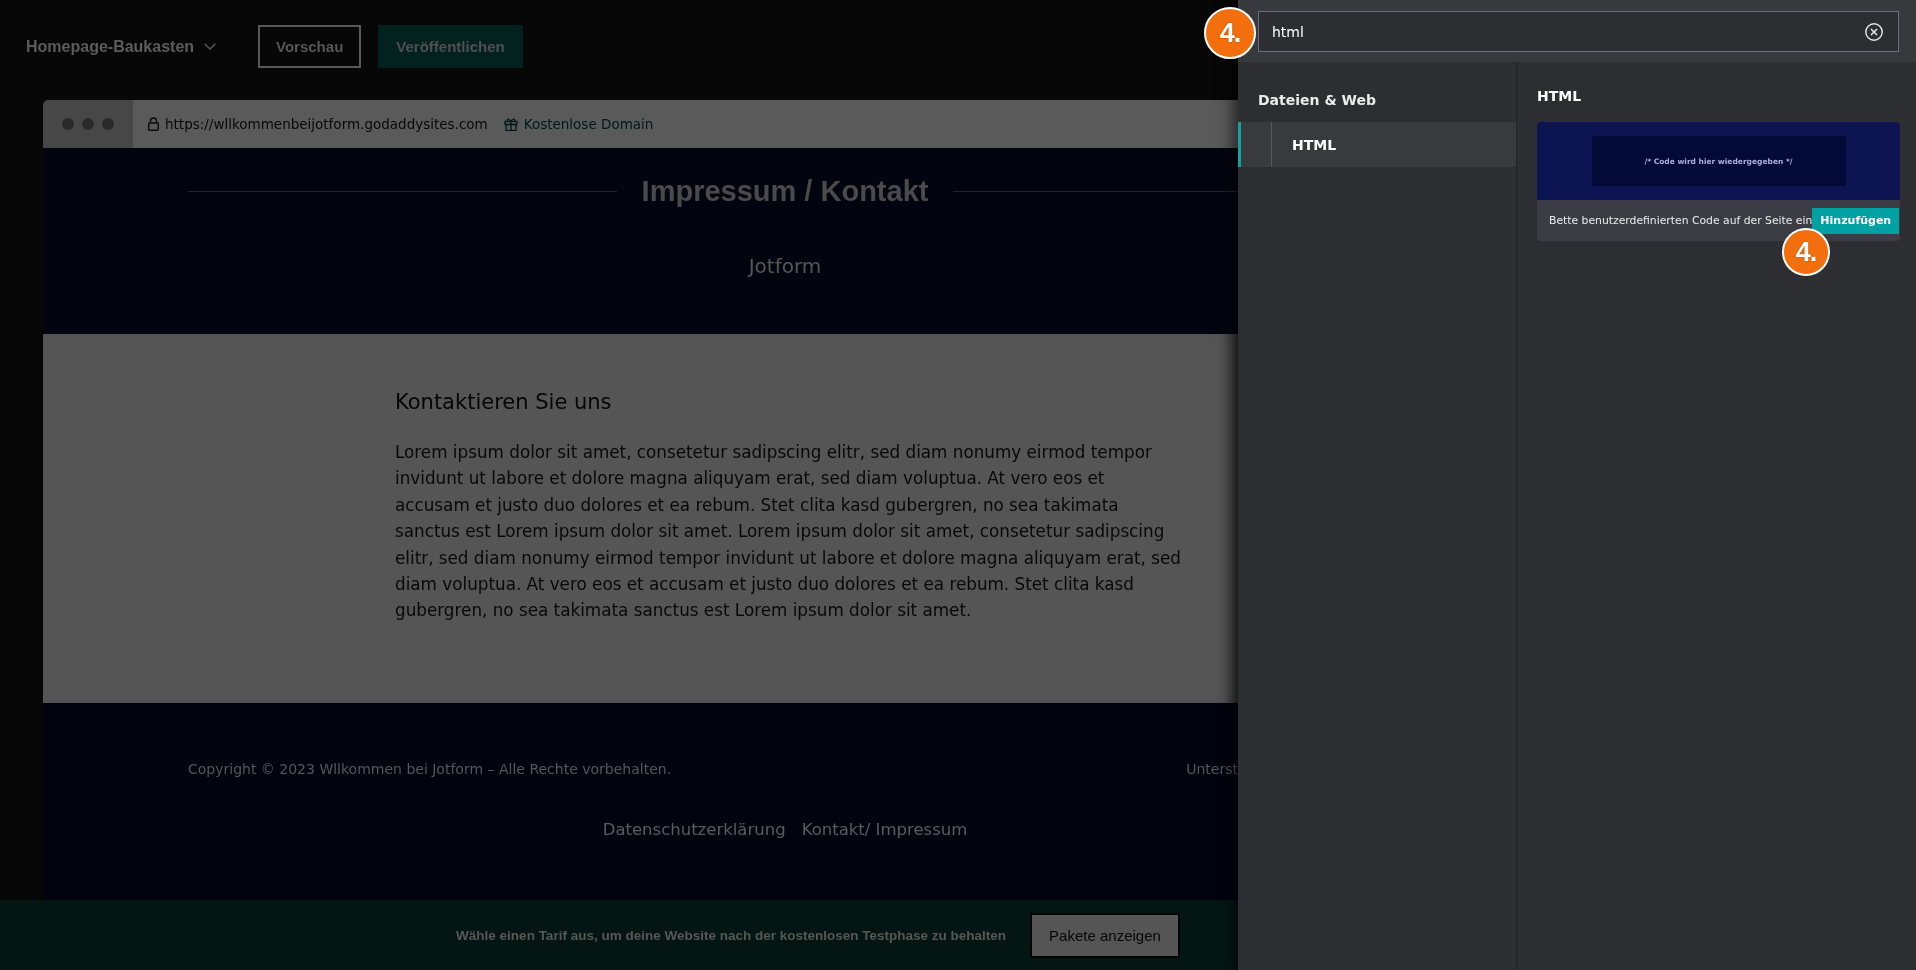 The width and height of the screenshot is (1916, 970). Describe the element at coordinates (1377, 144) in the screenshot. I see `category-item: HTML` at that location.